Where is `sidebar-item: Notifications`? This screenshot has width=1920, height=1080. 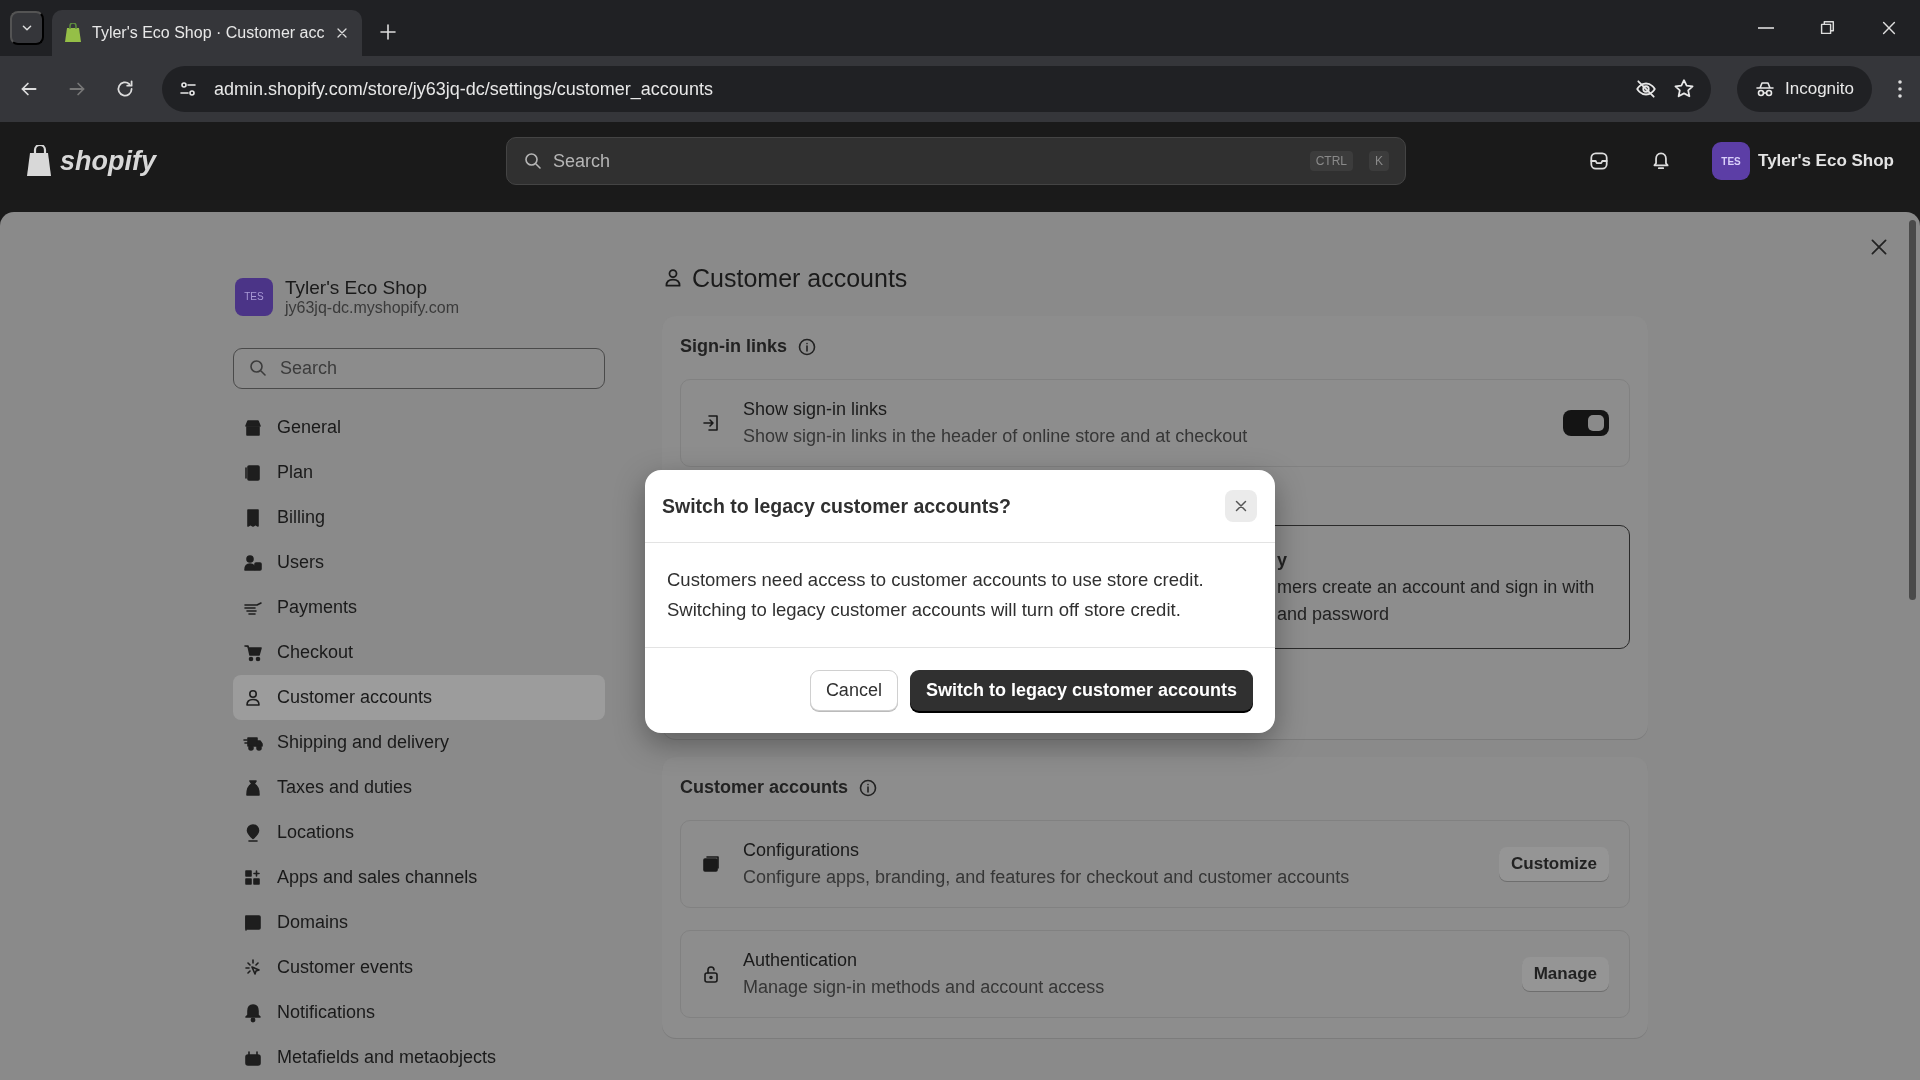 sidebar-item: Notifications is located at coordinates (419, 1012).